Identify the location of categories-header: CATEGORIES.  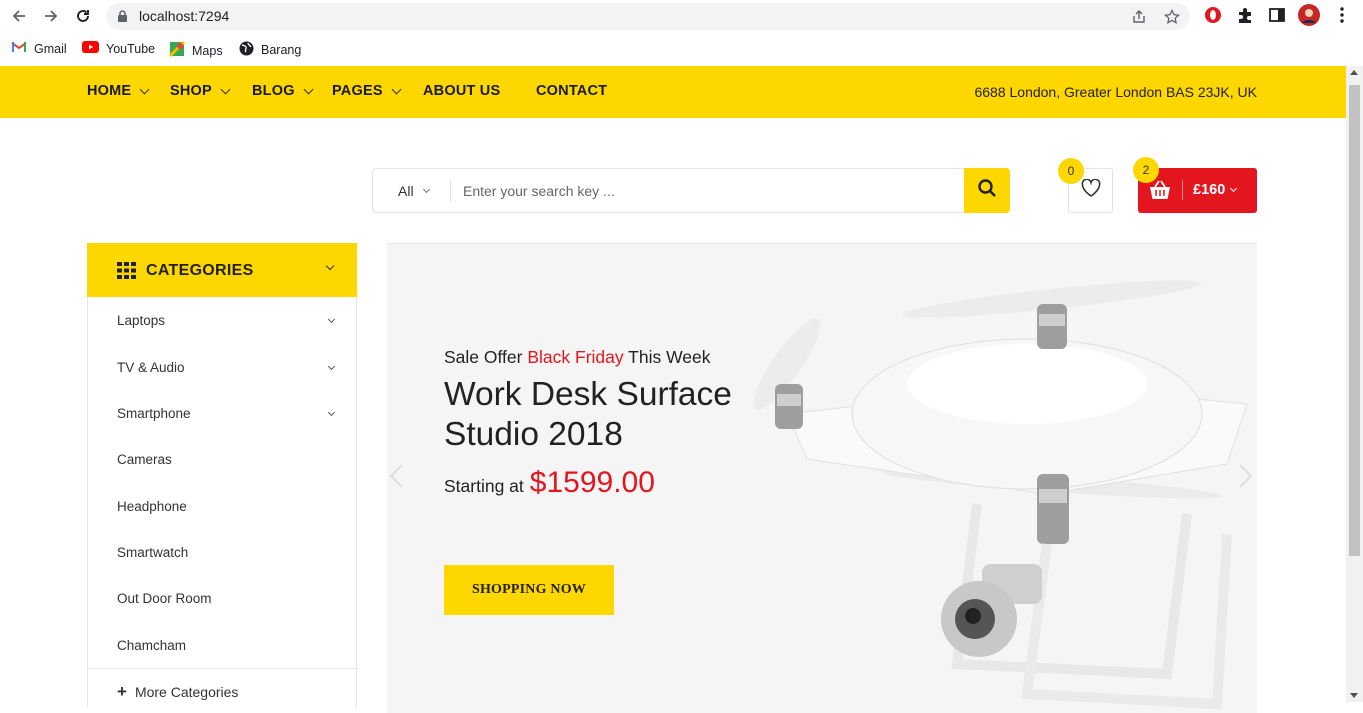
(222, 270).